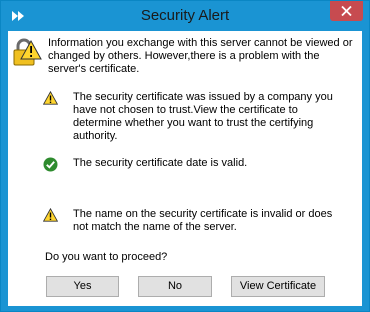 Image resolution: width=370 pixels, height=312 pixels. Describe the element at coordinates (82, 286) in the screenshot. I see `yes-button: Yes` at that location.